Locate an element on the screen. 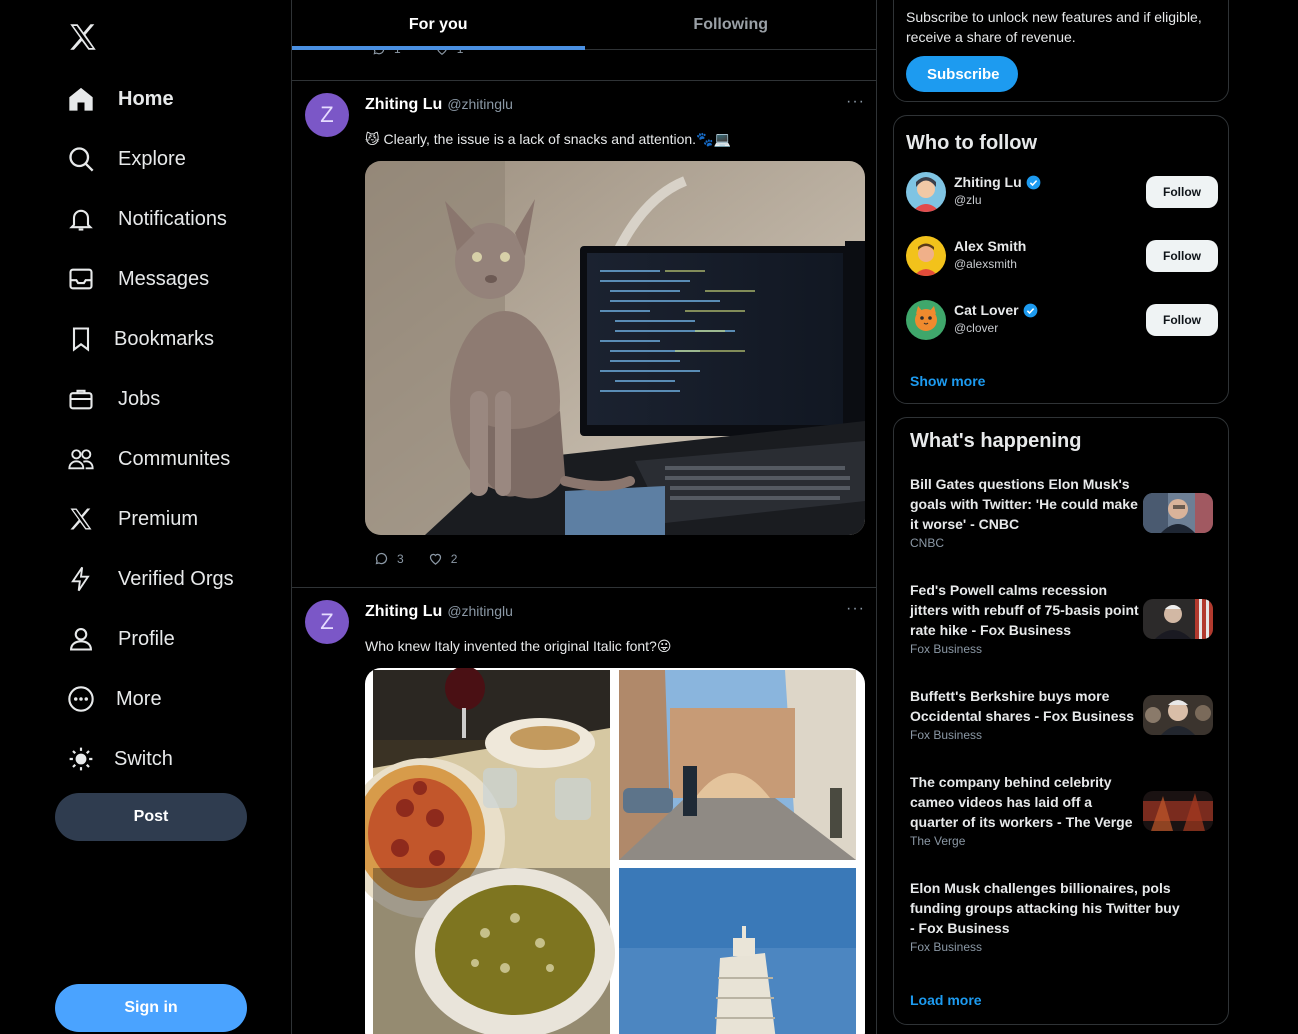 This screenshot has height=1034, width=1298. pisa-tower-photo is located at coordinates (737, 951).